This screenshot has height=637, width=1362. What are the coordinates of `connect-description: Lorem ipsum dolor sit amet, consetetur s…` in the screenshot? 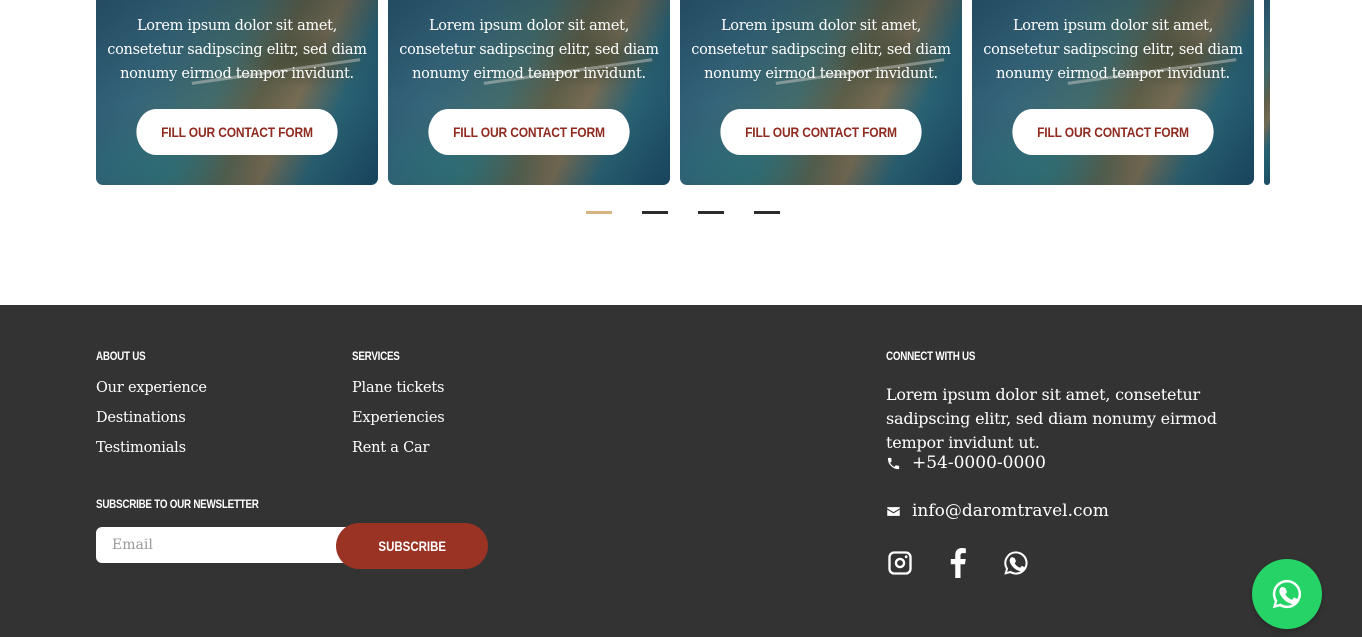 It's located at (1051, 418).